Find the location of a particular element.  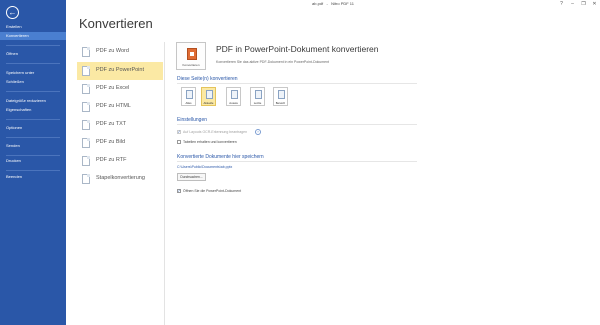

nav-batch-conversion: Stapelkonvertierung is located at coordinates (120, 179).